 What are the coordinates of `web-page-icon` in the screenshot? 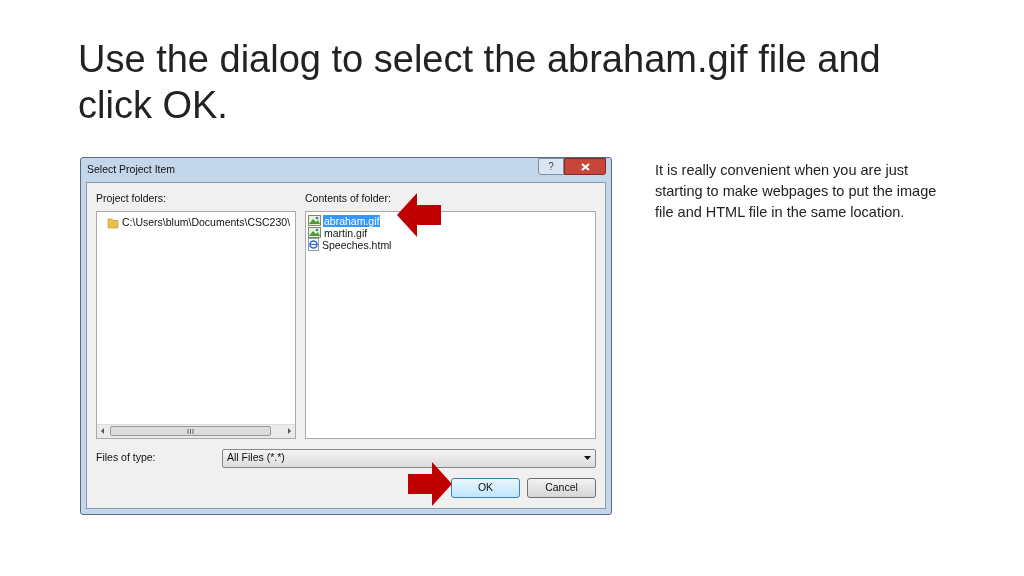 It's located at (313, 245).